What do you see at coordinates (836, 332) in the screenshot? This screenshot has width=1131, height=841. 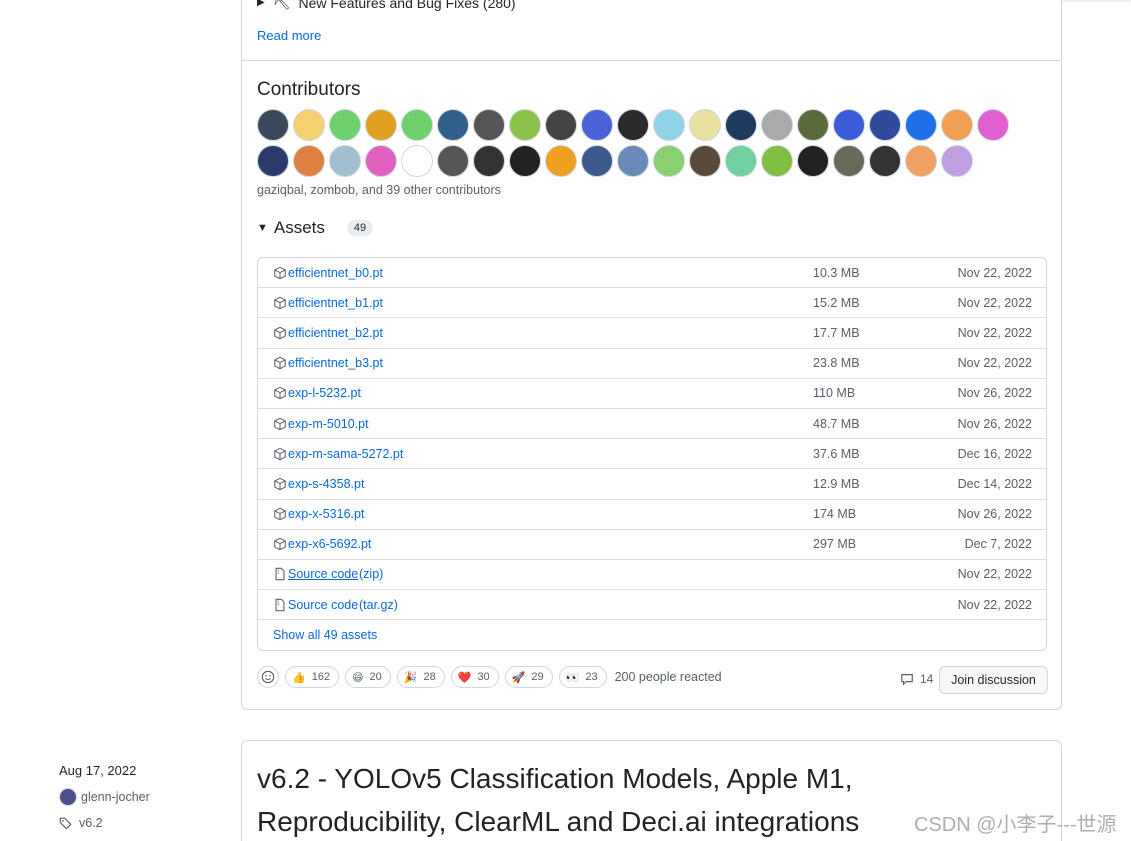 I see `asset-size: 17.7 MB` at bounding box center [836, 332].